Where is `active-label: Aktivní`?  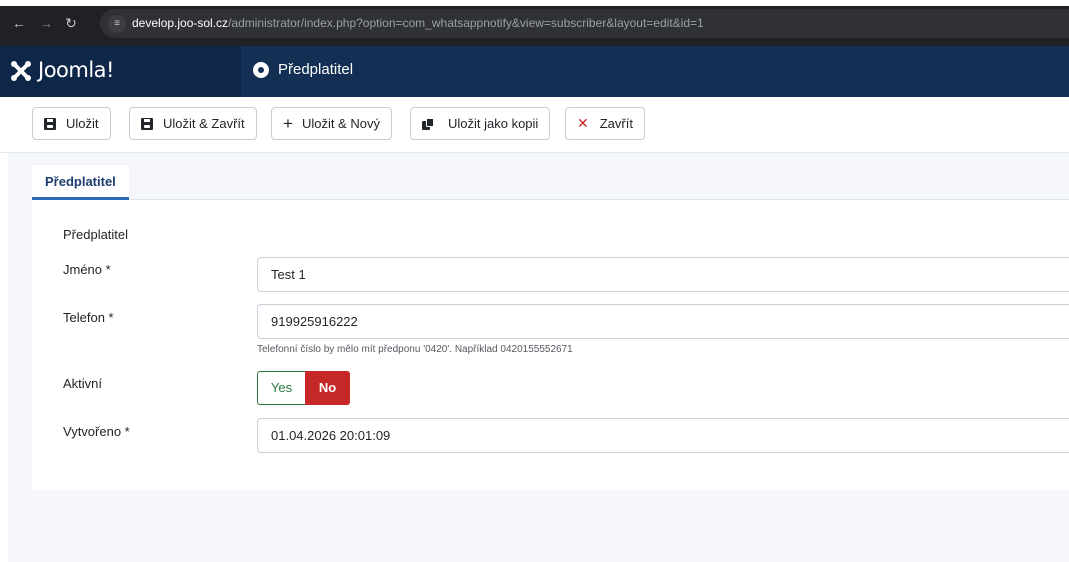 active-label: Aktivní is located at coordinates (83, 383).